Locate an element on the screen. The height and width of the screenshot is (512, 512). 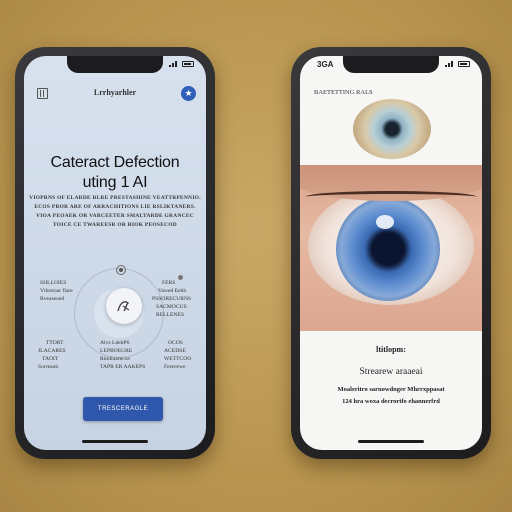
eye-photo is located at coordinates (391, 248).